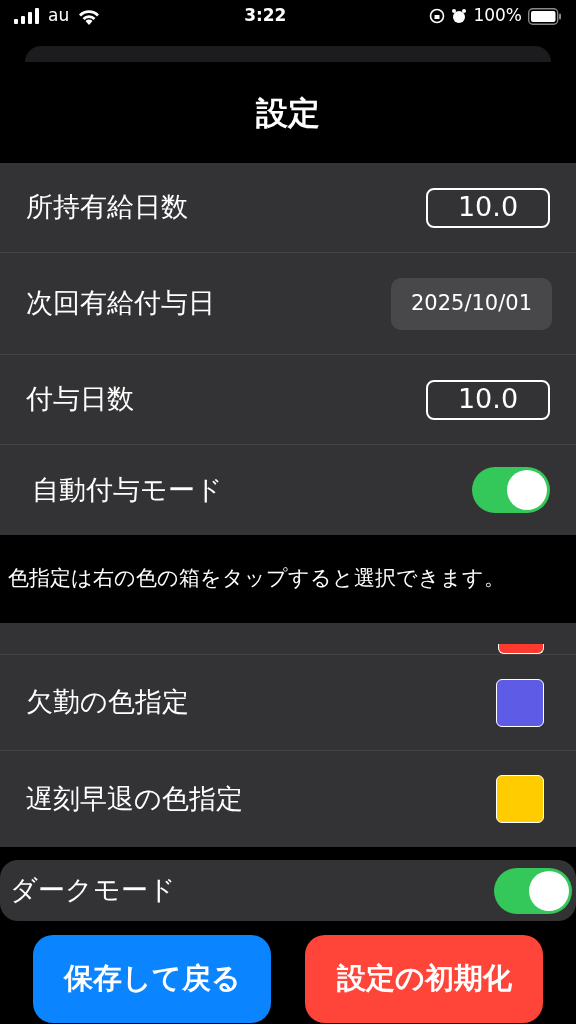 The width and height of the screenshot is (576, 1024). I want to click on clock-time: 3:22, so click(265, 16).